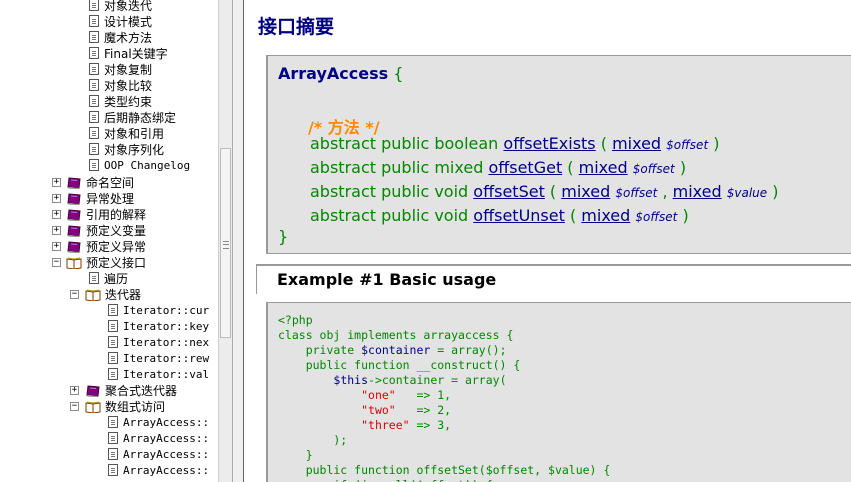 The width and height of the screenshot is (851, 482). What do you see at coordinates (126, 150) in the screenshot?
I see `tree-item: 对象序列化` at bounding box center [126, 150].